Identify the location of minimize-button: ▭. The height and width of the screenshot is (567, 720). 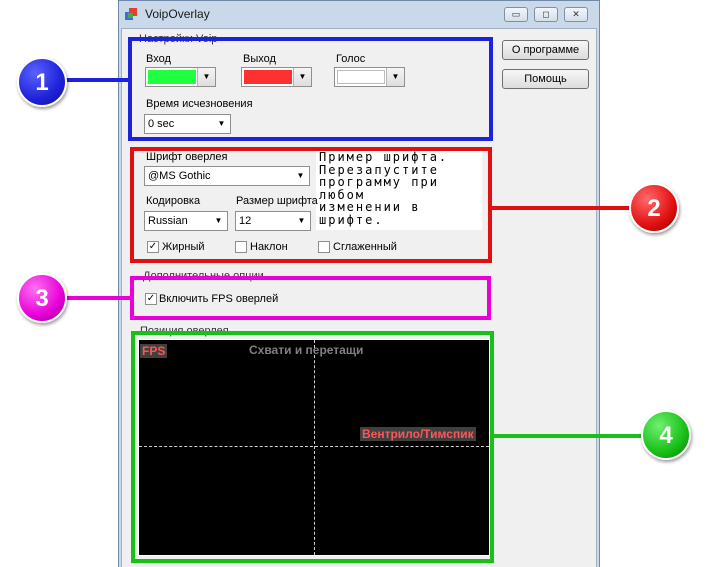
(516, 14).